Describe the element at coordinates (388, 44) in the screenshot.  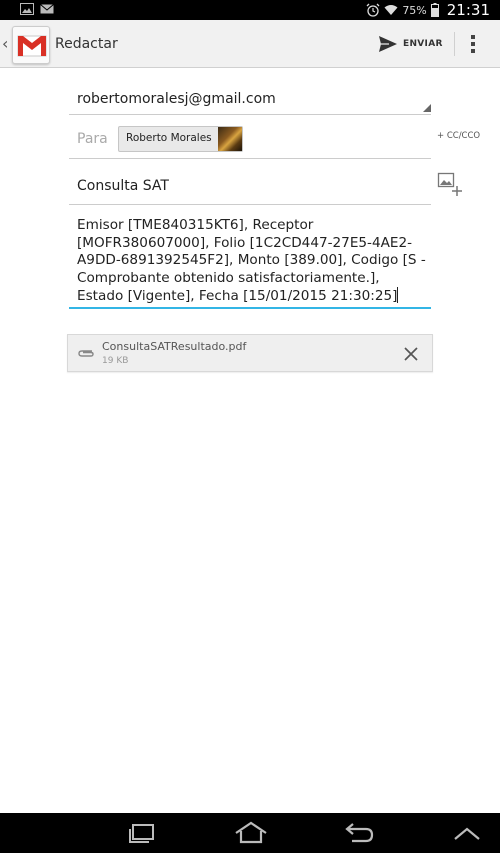
I see `send-icon` at that location.